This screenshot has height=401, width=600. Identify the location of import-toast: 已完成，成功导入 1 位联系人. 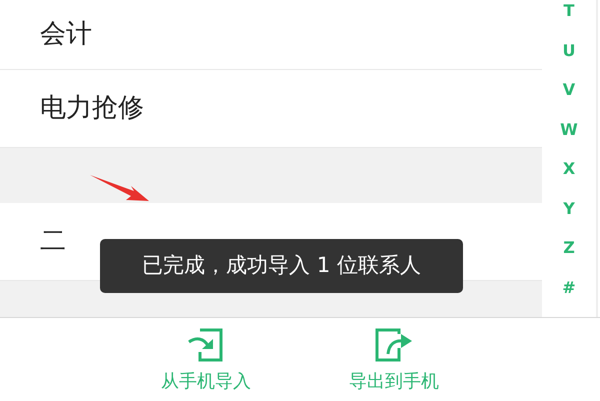
(281, 266).